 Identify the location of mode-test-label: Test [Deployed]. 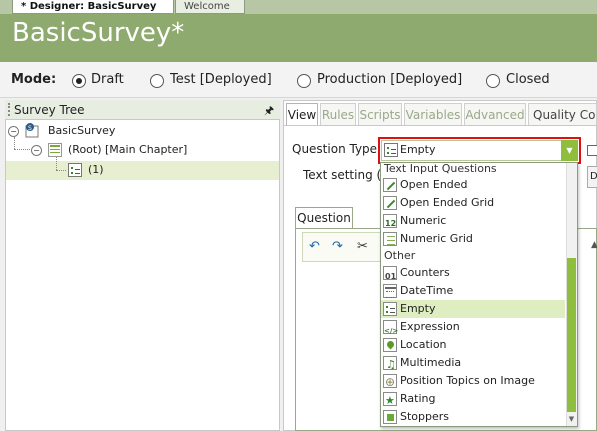
(221, 79).